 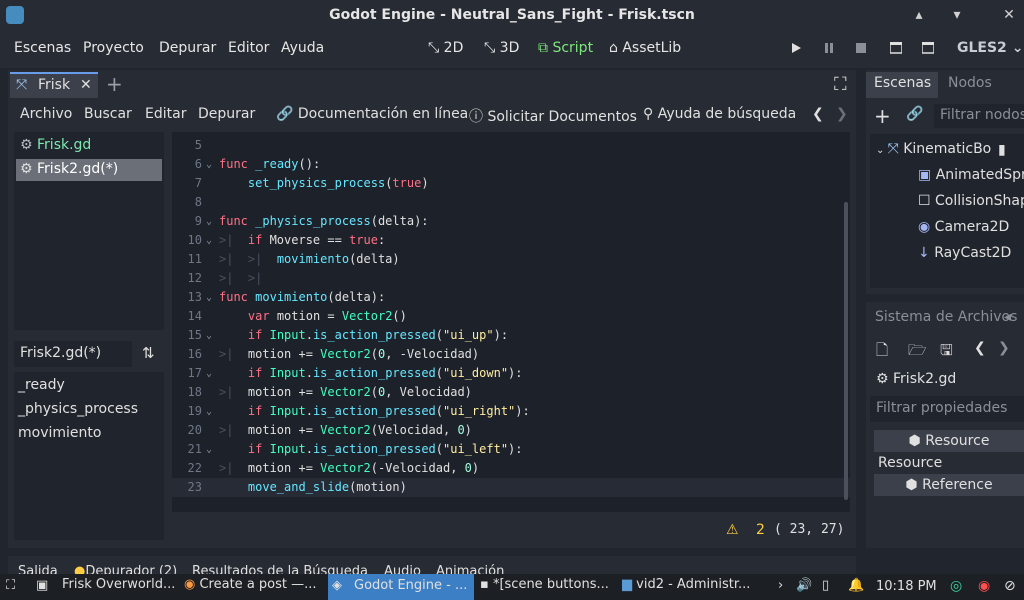 What do you see at coordinates (78, 409) in the screenshot?
I see `method-item-physics-process: _physics_process` at bounding box center [78, 409].